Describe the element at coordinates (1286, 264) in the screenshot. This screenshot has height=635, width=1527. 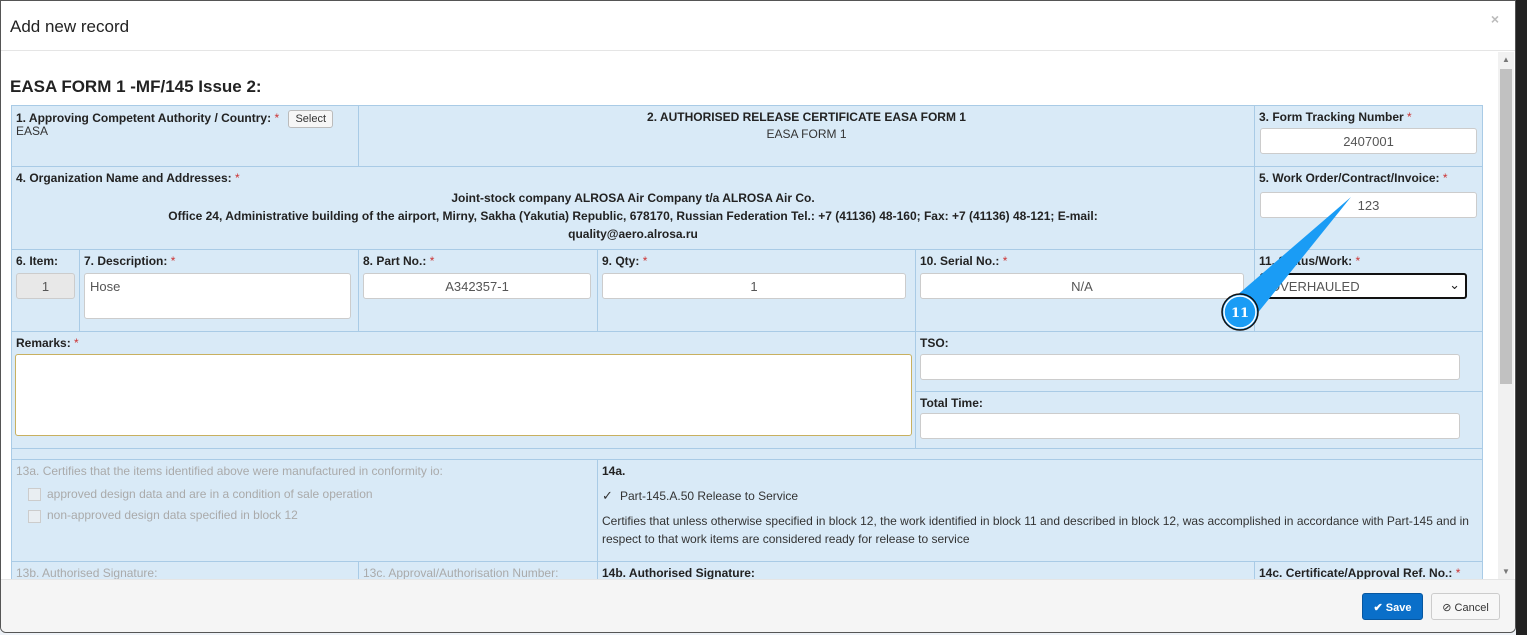
I see `step-annotation: 11` at that location.